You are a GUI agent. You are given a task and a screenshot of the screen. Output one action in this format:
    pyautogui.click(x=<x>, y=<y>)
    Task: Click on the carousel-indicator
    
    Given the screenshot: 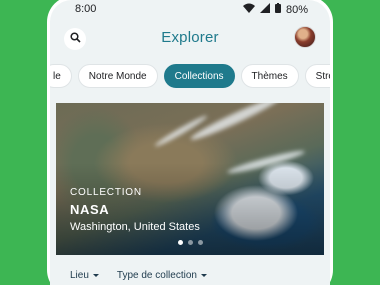 What is the action you would take?
    pyautogui.click(x=190, y=242)
    